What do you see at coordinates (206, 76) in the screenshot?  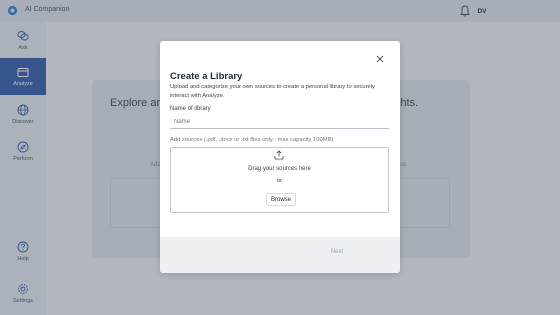 I see `dialog-title: Create a Library` at bounding box center [206, 76].